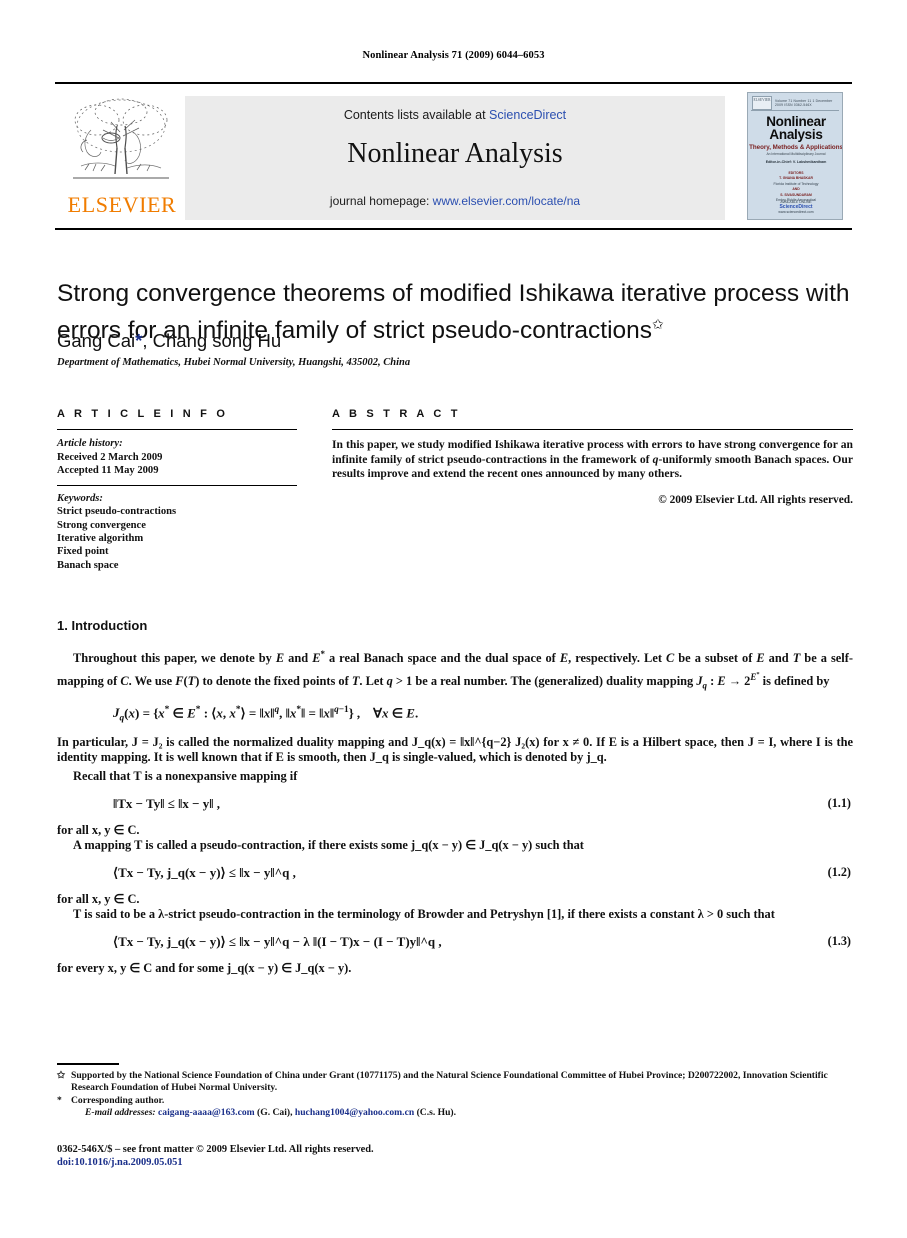  I want to click on p1-e: be a subset of, so click(715, 658).